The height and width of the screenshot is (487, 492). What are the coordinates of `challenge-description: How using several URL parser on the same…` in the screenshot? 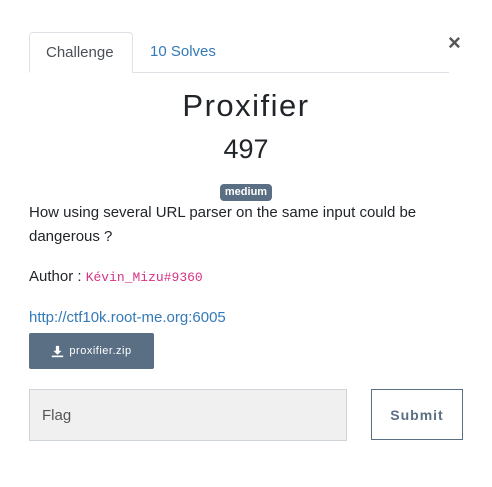 It's located at (223, 224).